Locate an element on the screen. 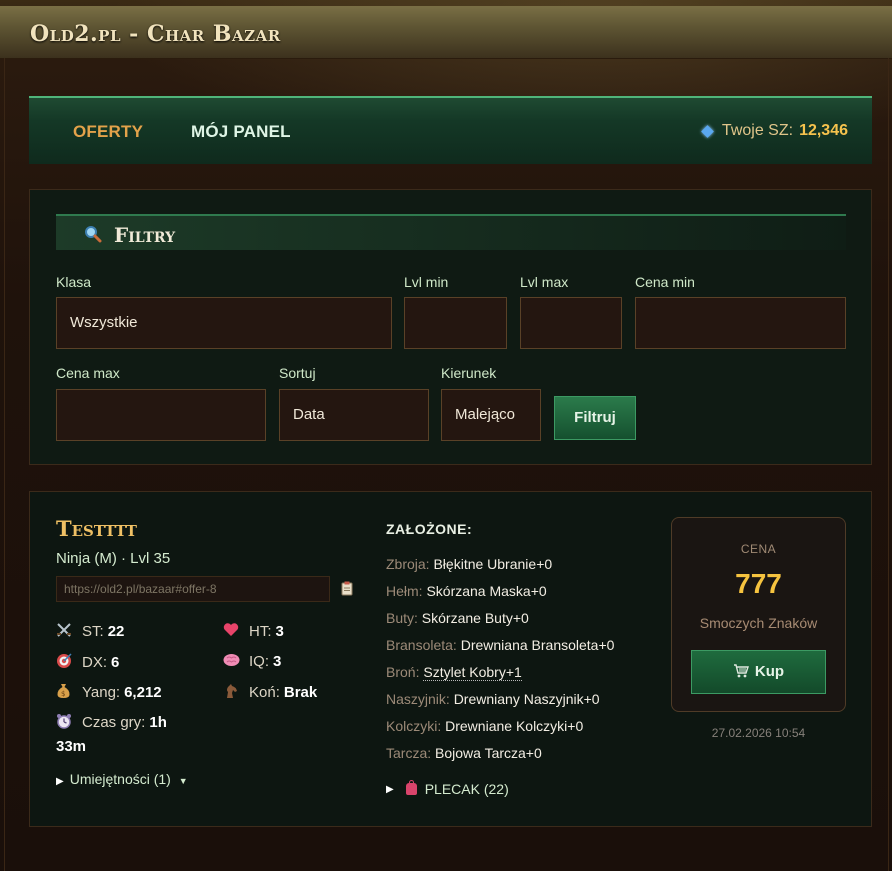 Image resolution: width=892 pixels, height=871 pixels. stat-czas-gry: Czas gry: 1h is located at coordinates (111, 722).